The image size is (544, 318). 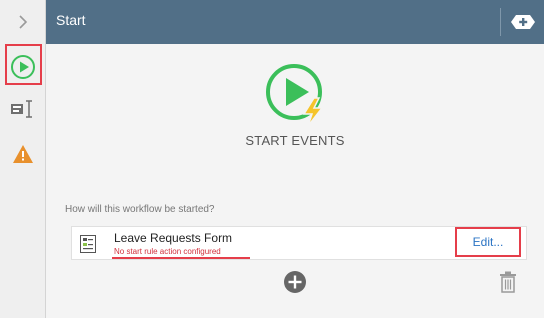 What do you see at coordinates (295, 95) in the screenshot?
I see `start-event-icon` at bounding box center [295, 95].